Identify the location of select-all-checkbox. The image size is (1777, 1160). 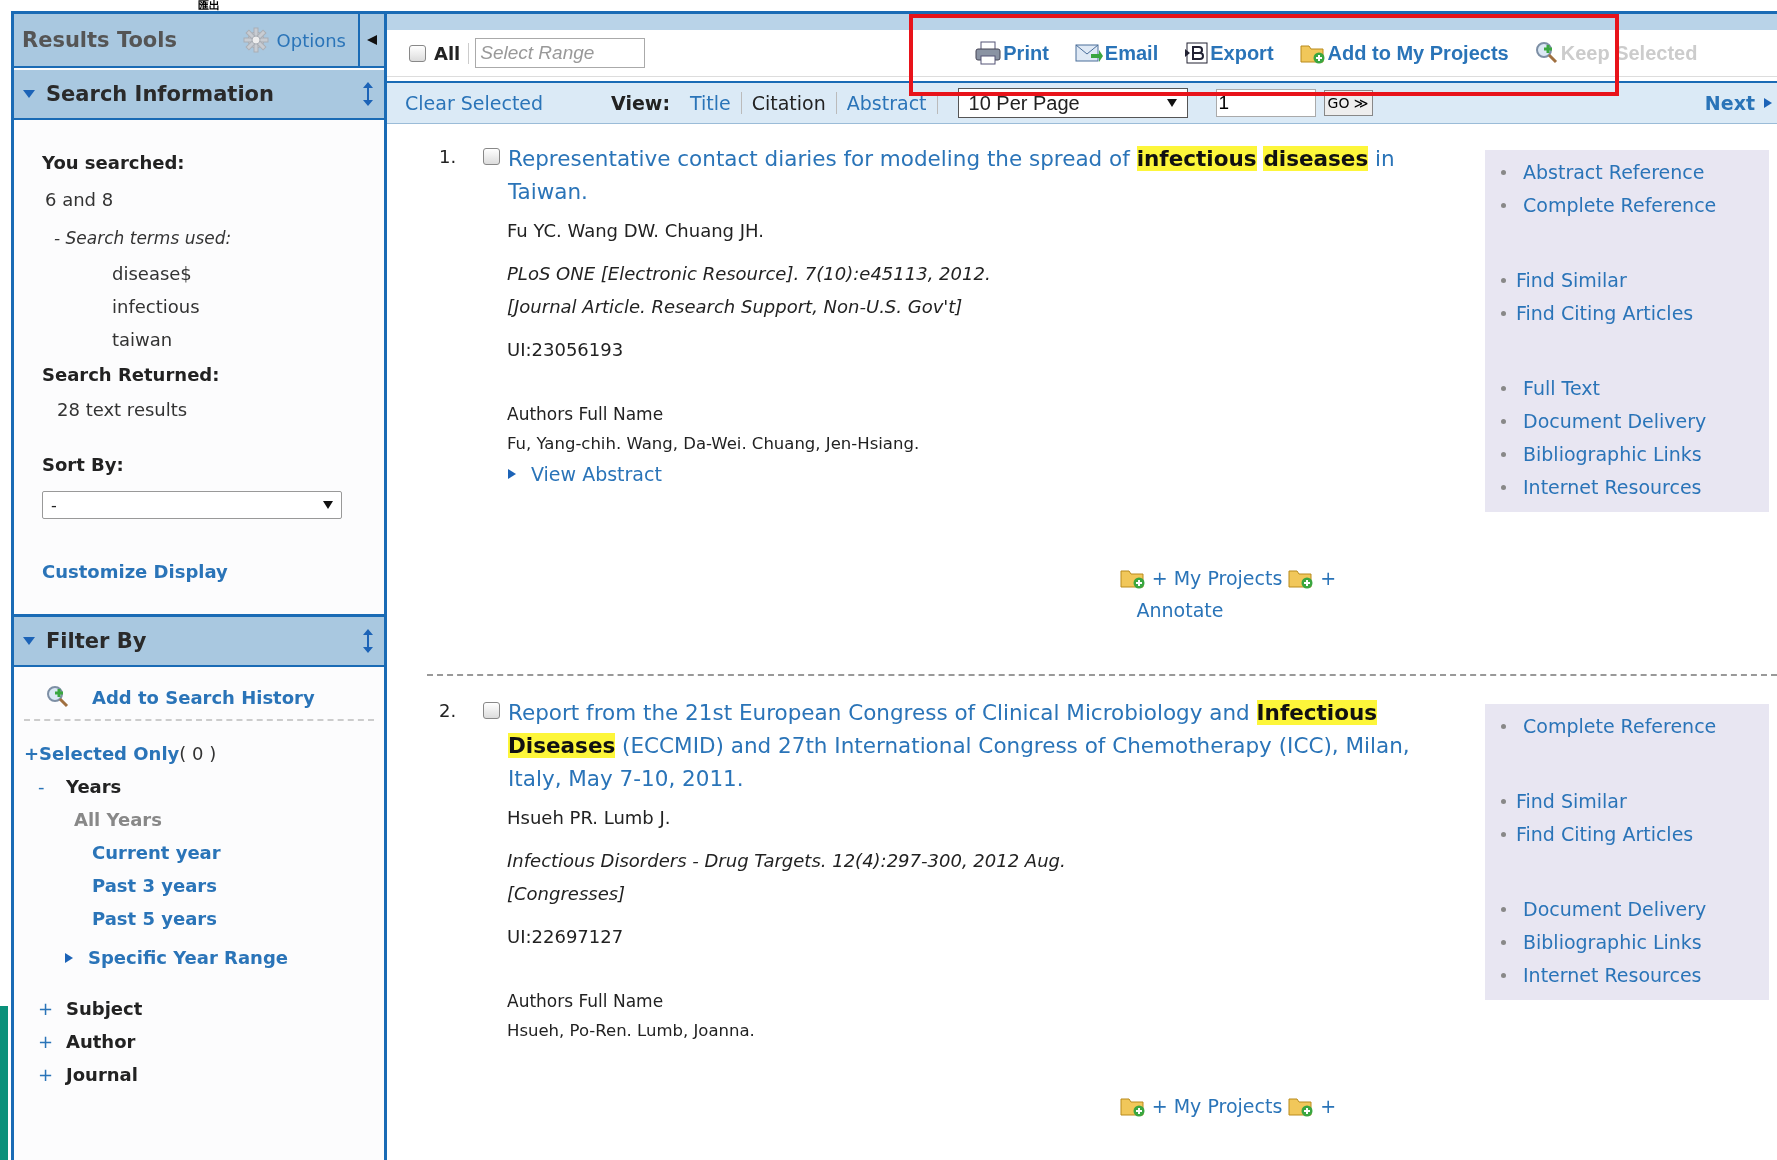
(417, 53).